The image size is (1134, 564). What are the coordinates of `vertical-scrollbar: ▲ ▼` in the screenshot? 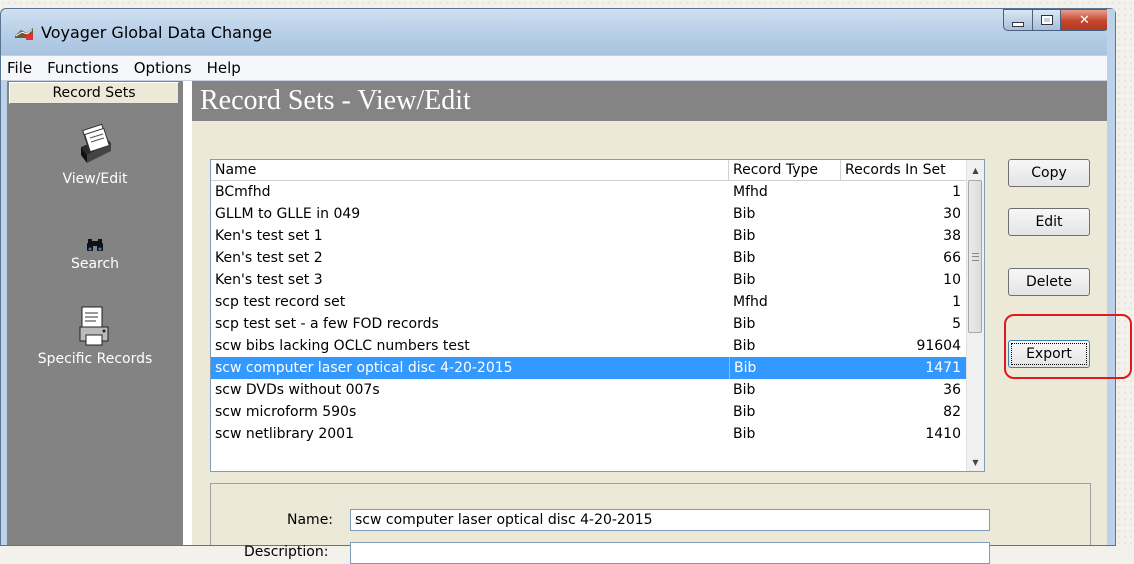 It's located at (975, 315).